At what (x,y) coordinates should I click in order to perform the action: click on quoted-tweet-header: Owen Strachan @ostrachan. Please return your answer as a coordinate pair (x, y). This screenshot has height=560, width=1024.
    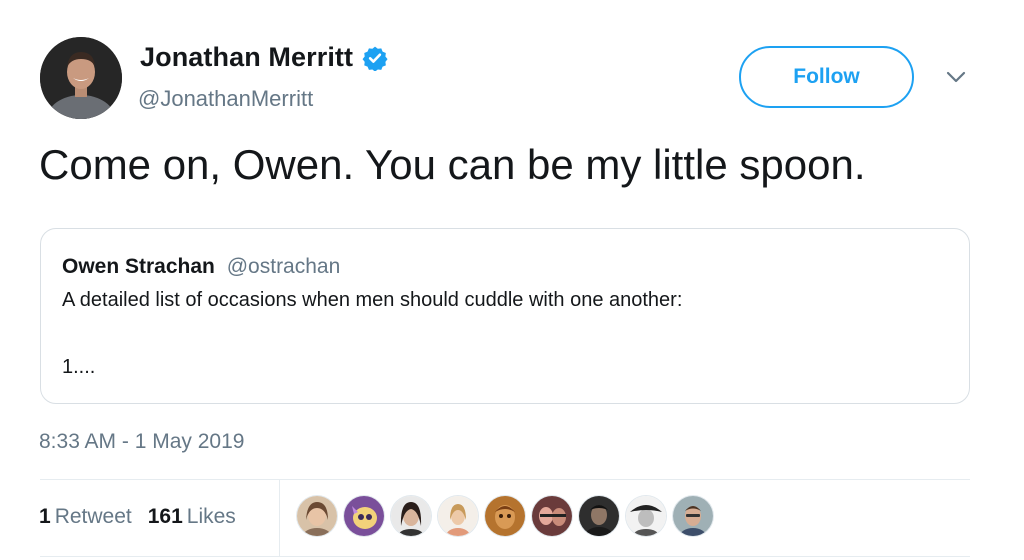
    Looking at the image, I should click on (201, 267).